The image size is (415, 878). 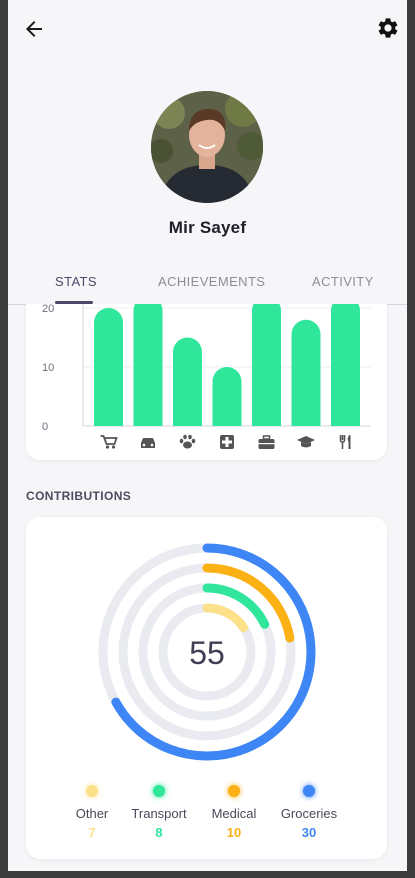 I want to click on legend-item-groceries: Groceries 30, so click(x=309, y=812).